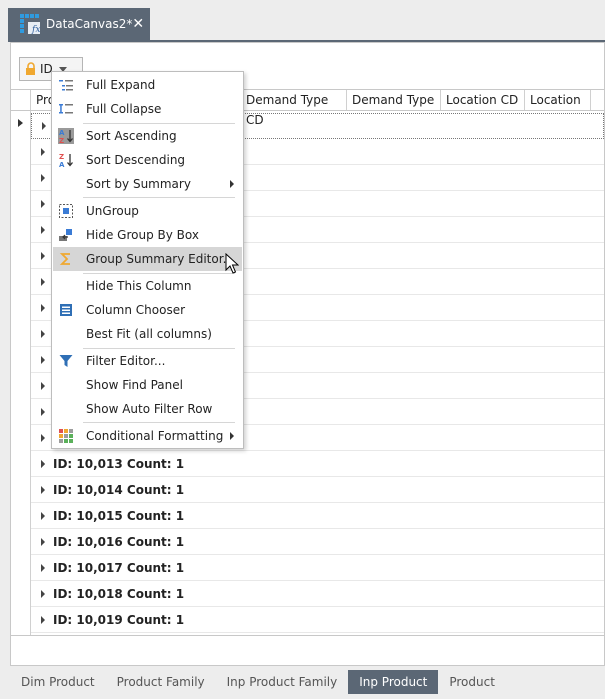 The height and width of the screenshot is (699, 605). What do you see at coordinates (147, 211) in the screenshot?
I see `menu-item-ungroup: UnGroup` at bounding box center [147, 211].